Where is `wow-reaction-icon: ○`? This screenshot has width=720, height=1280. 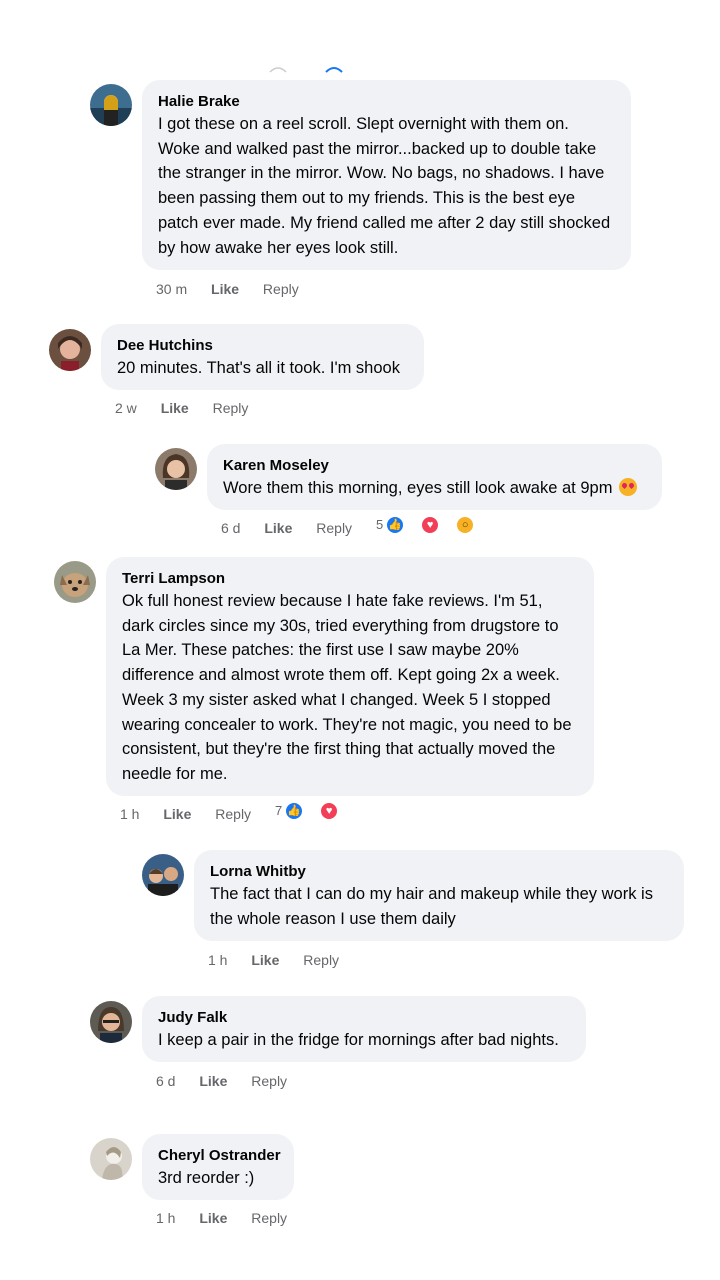 wow-reaction-icon: ○ is located at coordinates (465, 525).